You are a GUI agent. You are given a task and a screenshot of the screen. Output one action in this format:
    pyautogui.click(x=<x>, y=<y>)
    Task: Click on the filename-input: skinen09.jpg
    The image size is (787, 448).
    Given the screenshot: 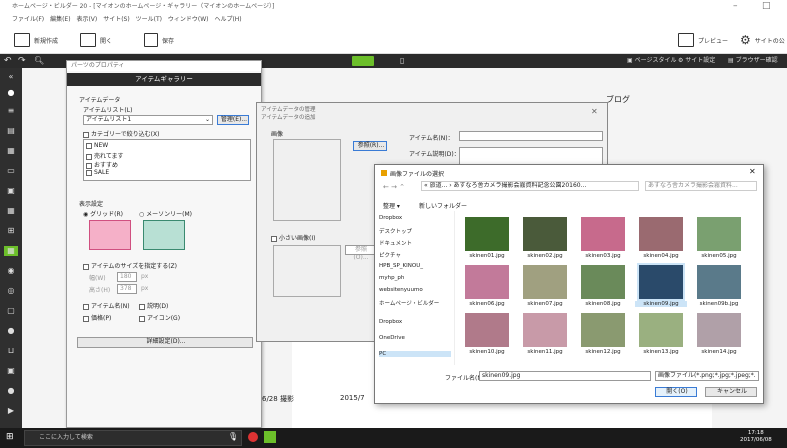 What is the action you would take?
    pyautogui.click(x=565, y=376)
    